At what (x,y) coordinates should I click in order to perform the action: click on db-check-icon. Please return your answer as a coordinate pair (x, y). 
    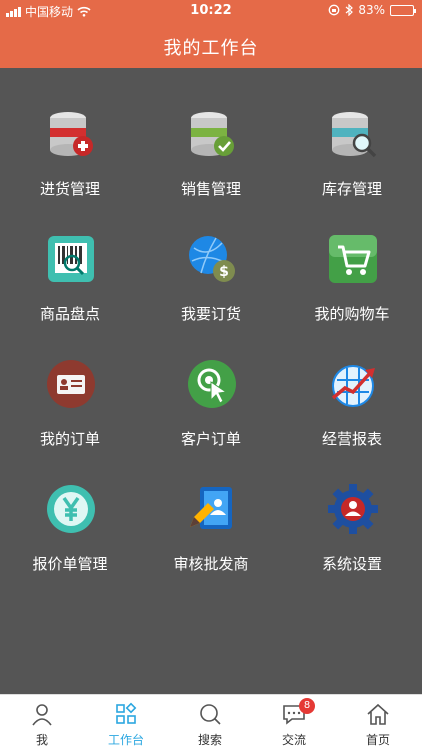
    Looking at the image, I should click on (212, 134).